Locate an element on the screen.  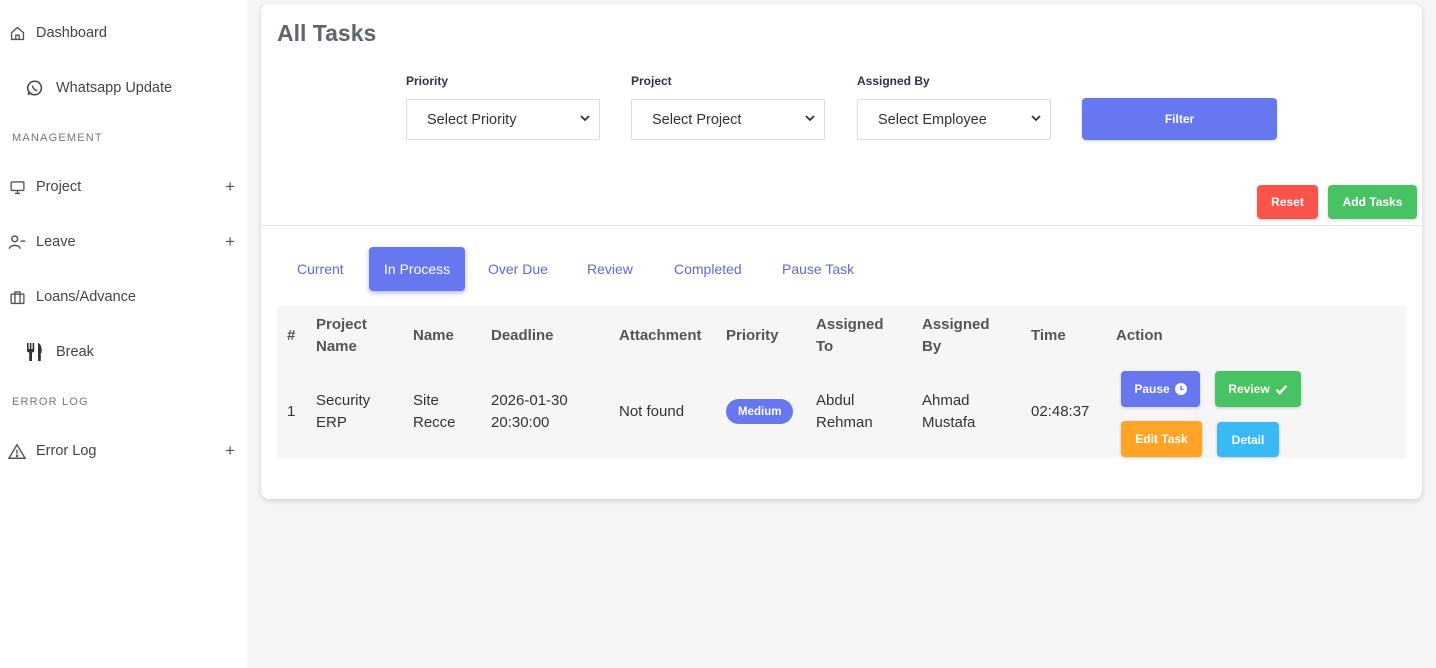
sidebar-item-loans-advance: Loans/Advance is located at coordinates (123, 297).